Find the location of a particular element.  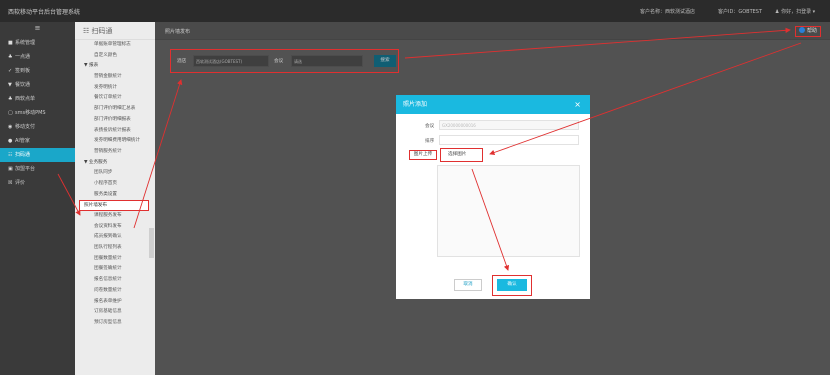

help-button: 帮助 is located at coordinates (807, 31).